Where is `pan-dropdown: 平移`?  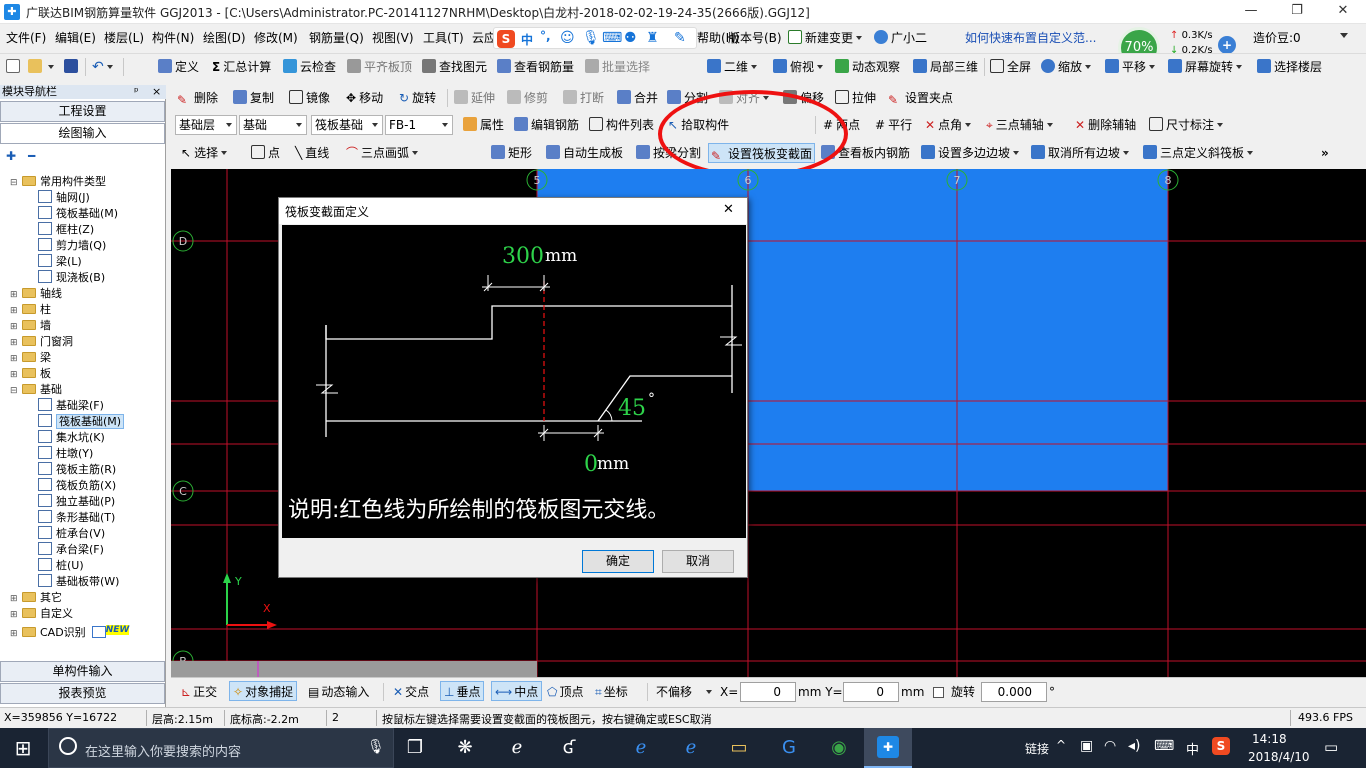
pan-dropdown: 平移 is located at coordinates (1130, 67).